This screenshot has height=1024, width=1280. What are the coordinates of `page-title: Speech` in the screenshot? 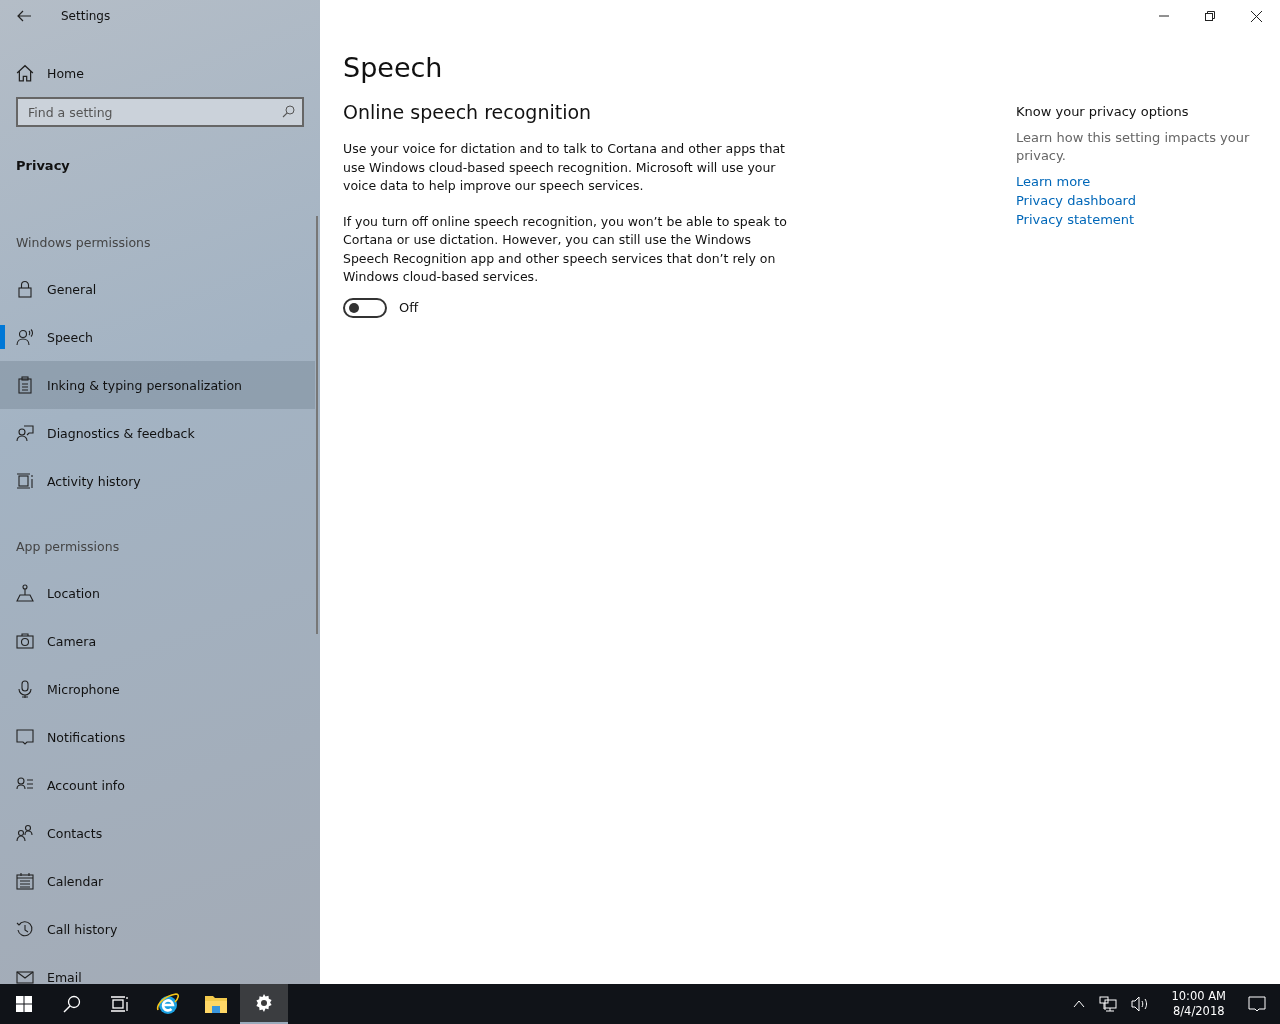 It's located at (393, 67).